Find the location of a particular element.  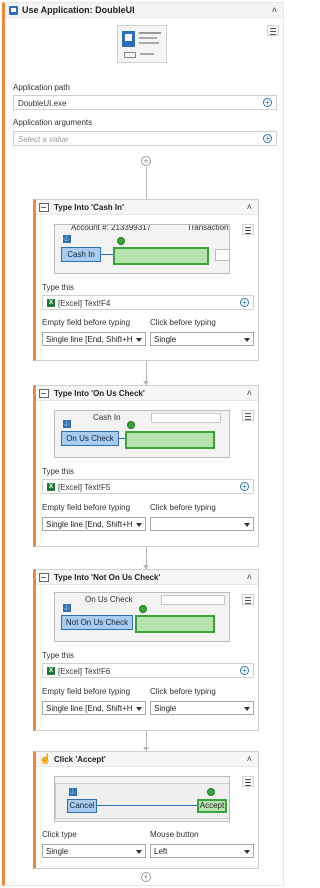

use-application-title: Use Application: DoubleUI is located at coordinates (78, 10).